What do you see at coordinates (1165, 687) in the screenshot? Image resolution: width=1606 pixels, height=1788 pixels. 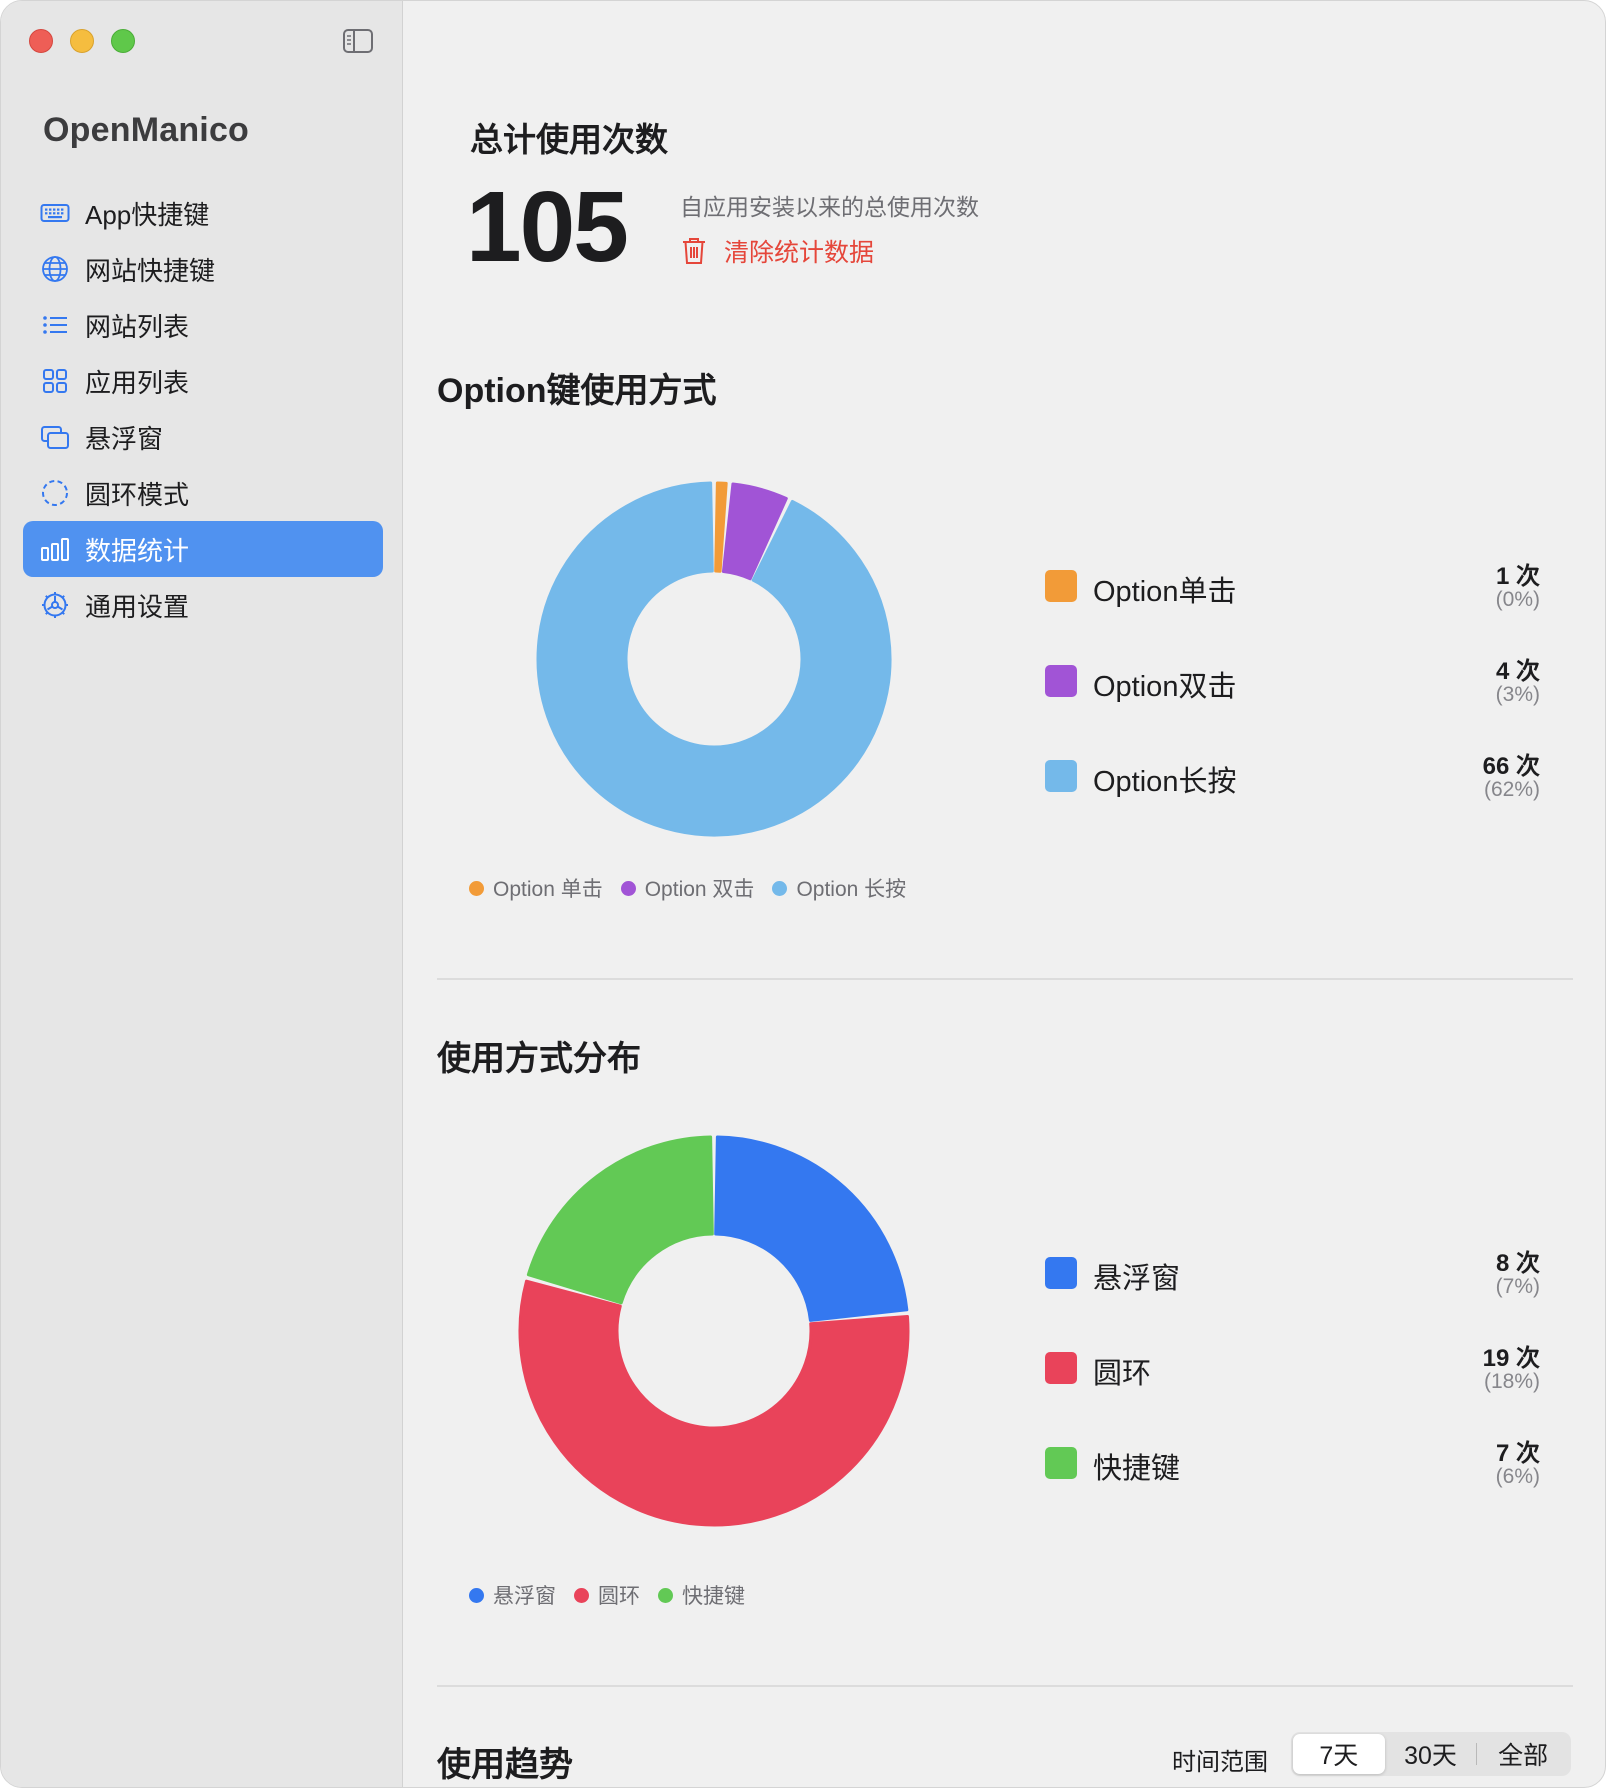 I see `legend-name: Option双击` at bounding box center [1165, 687].